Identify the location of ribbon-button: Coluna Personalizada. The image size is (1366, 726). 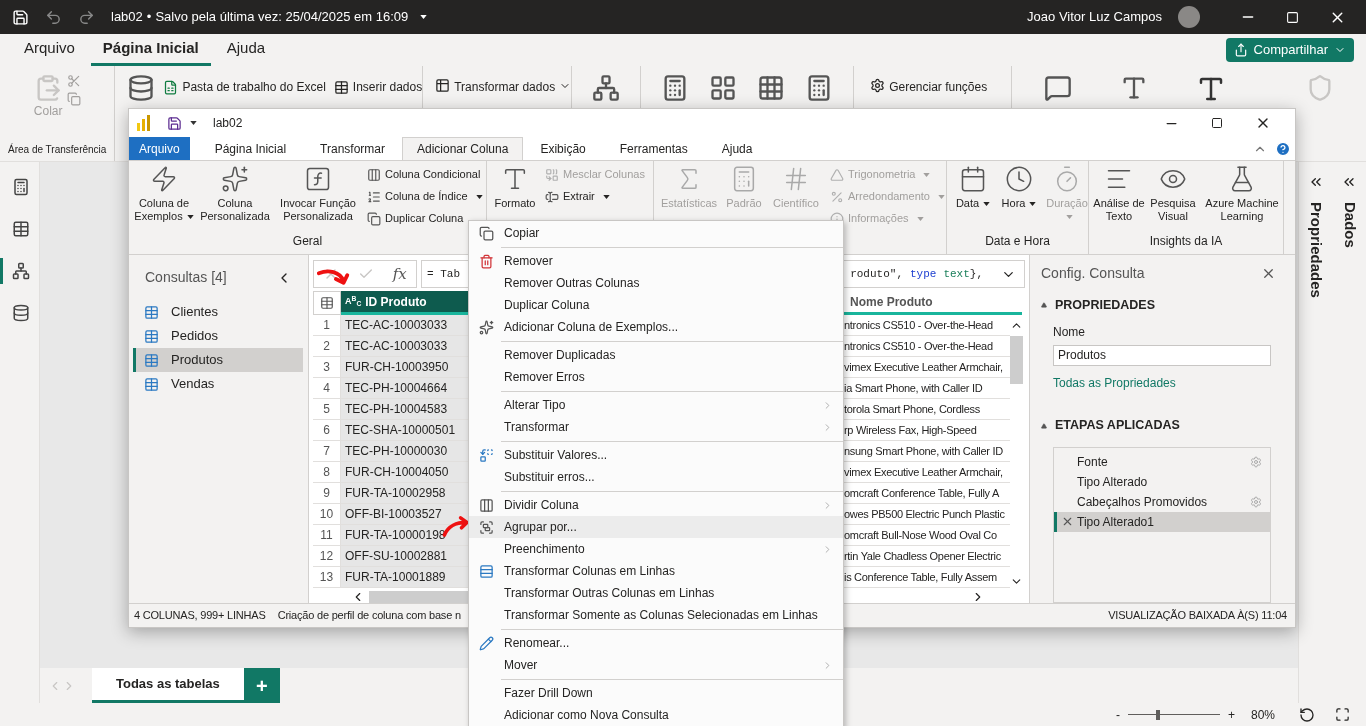
(235, 194).